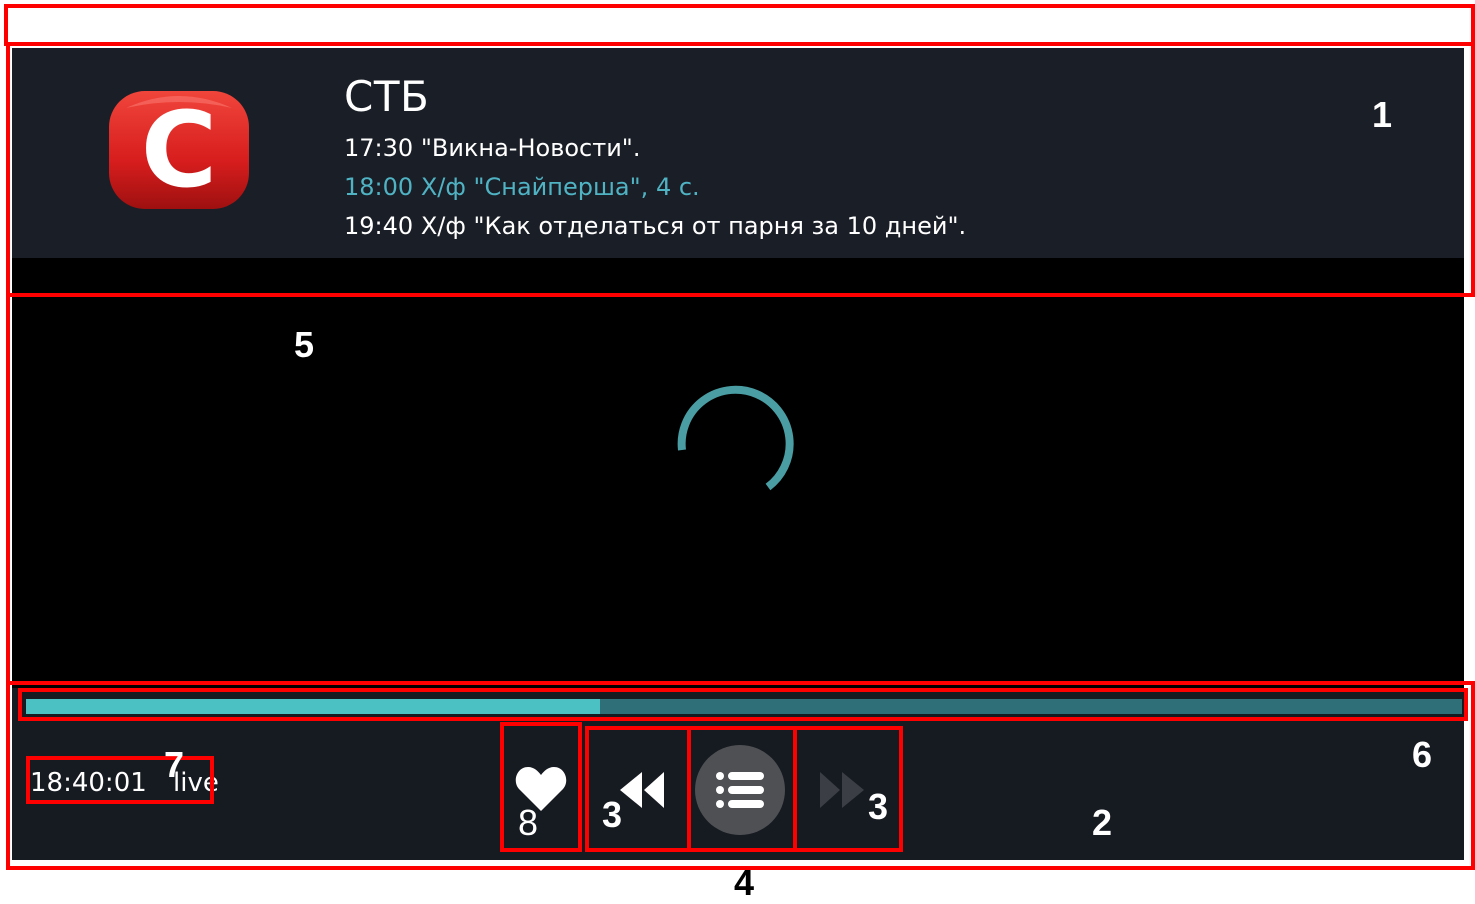 The height and width of the screenshot is (904, 1475). I want to click on annotation-label: 2, so click(1102, 822).